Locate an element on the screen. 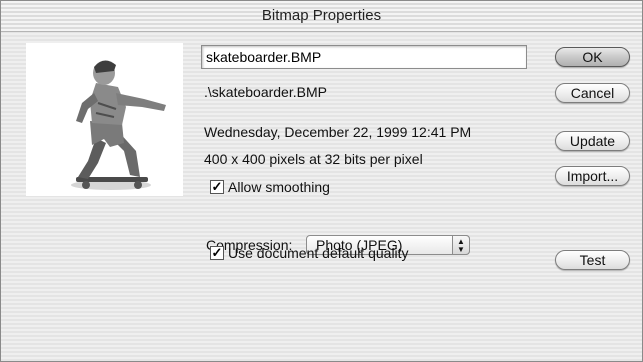 The width and height of the screenshot is (643, 362). ok-button: OK is located at coordinates (592, 57).